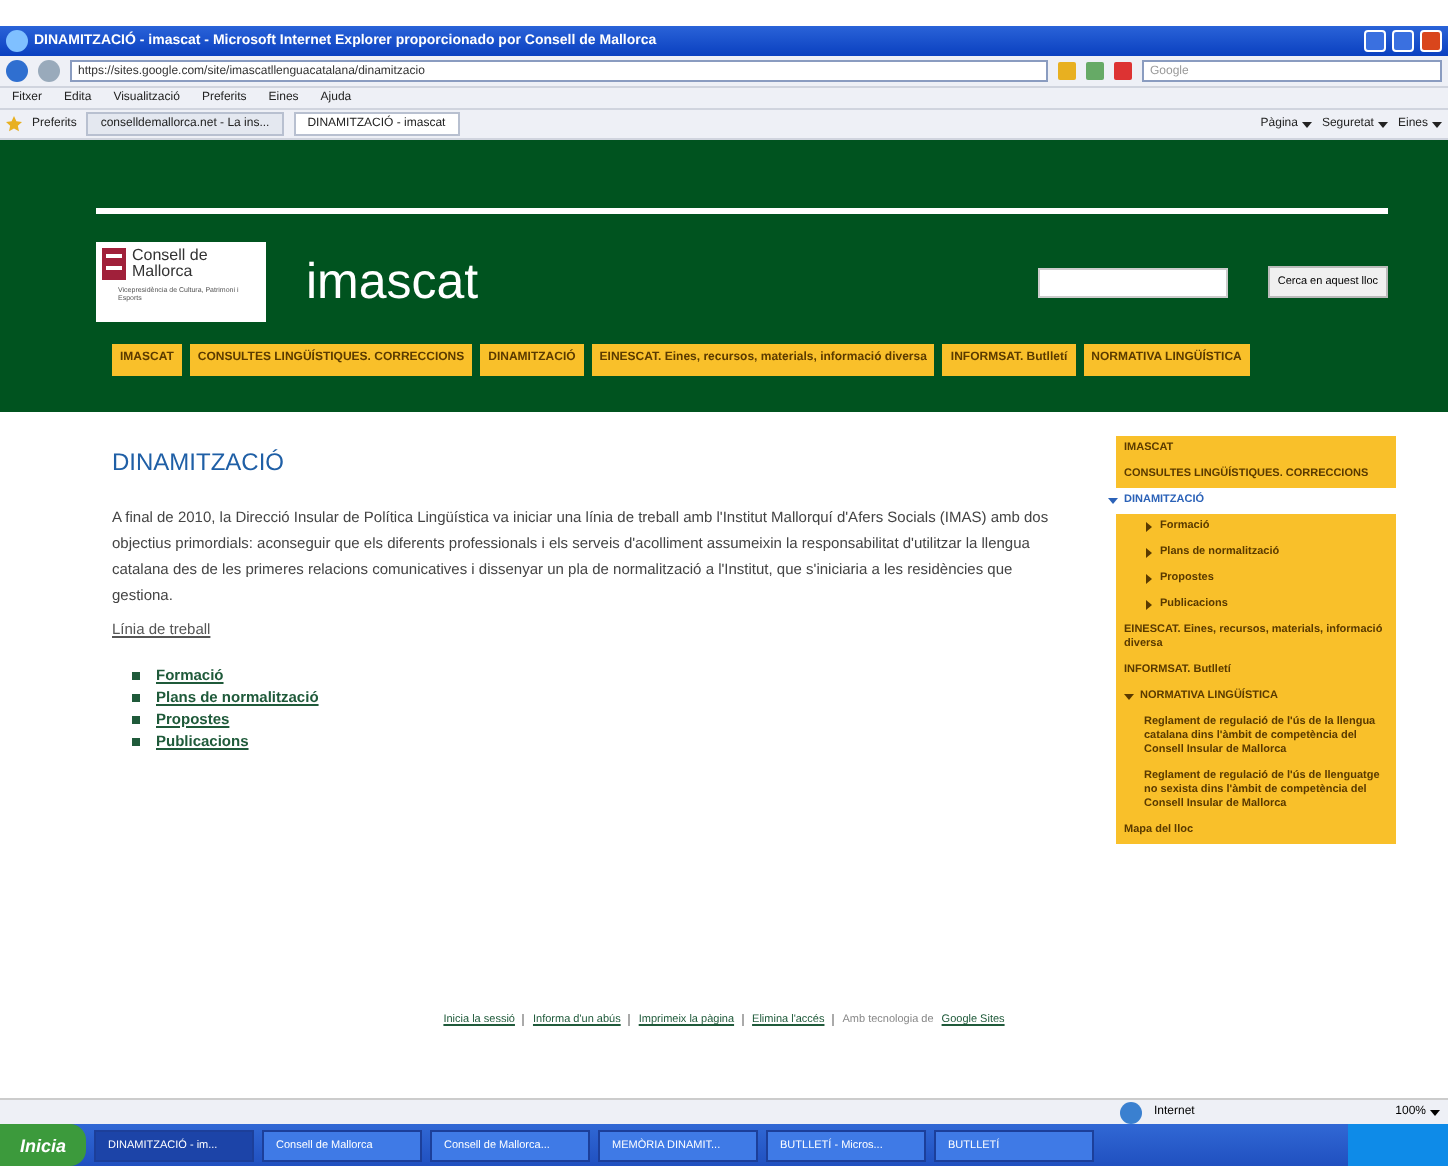 This screenshot has width=1448, height=1166. Describe the element at coordinates (163, 272) in the screenshot. I see `logo-name: Mallorca` at that location.